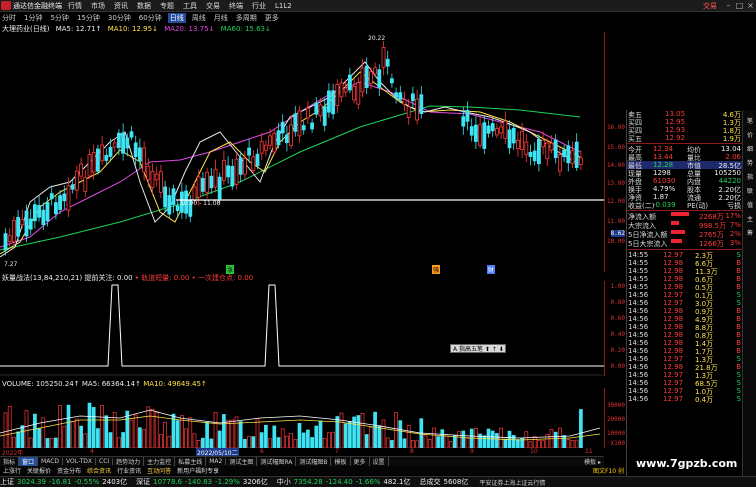 This screenshot has height=487, width=756. I want to click on menu-data: 数据, so click(144, 6).